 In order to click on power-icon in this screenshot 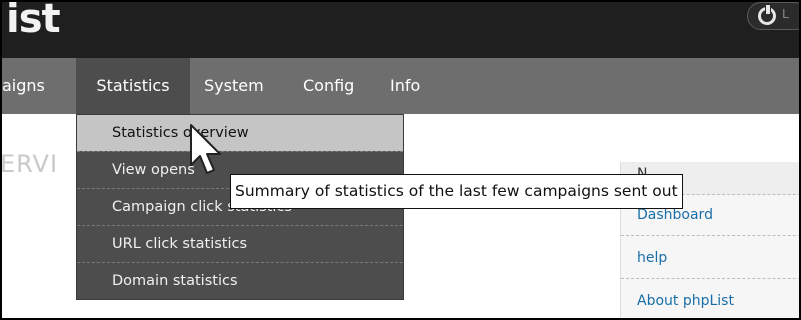, I will do `click(767, 14)`.